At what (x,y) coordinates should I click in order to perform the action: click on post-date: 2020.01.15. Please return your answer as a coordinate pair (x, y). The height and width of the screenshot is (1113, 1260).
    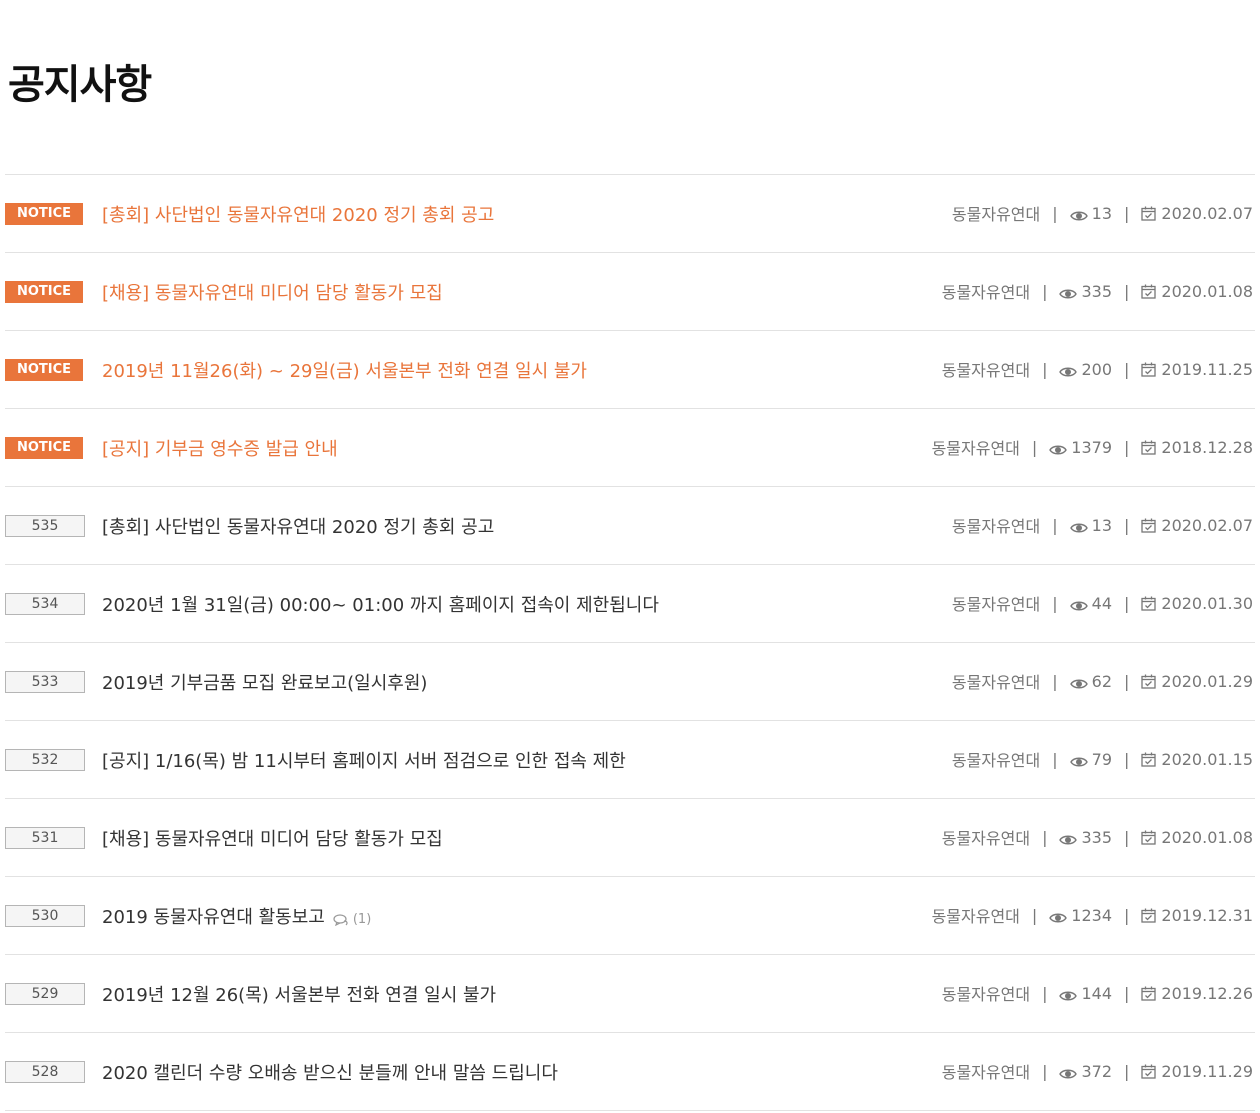
    Looking at the image, I should click on (1207, 759).